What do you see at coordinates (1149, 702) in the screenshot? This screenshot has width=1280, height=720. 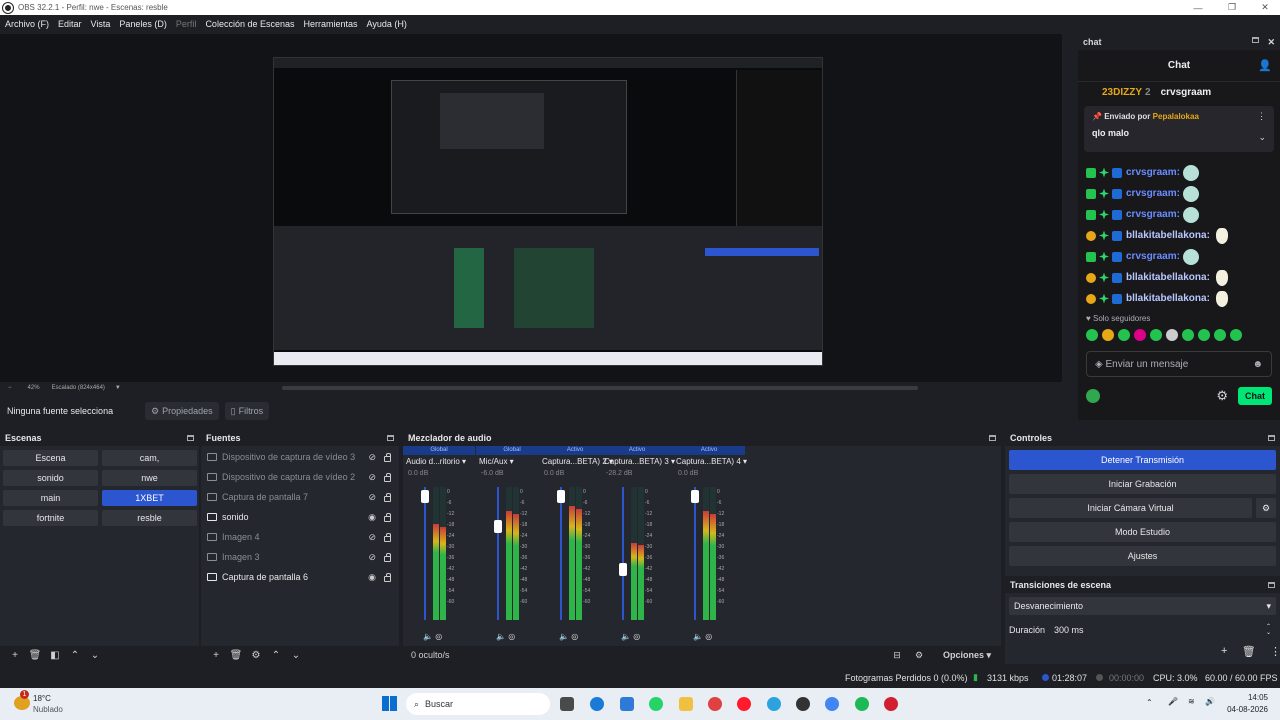 I see `tray-chevron-icon: ⌃` at bounding box center [1149, 702].